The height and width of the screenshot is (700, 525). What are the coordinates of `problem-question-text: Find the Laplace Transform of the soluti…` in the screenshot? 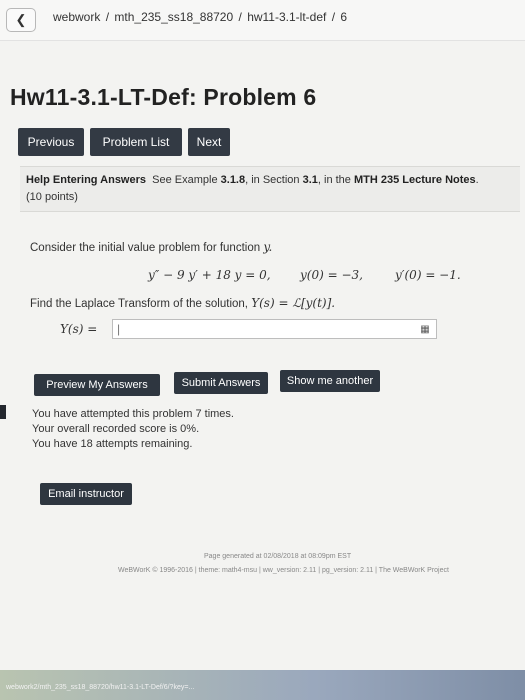 It's located at (139, 304).